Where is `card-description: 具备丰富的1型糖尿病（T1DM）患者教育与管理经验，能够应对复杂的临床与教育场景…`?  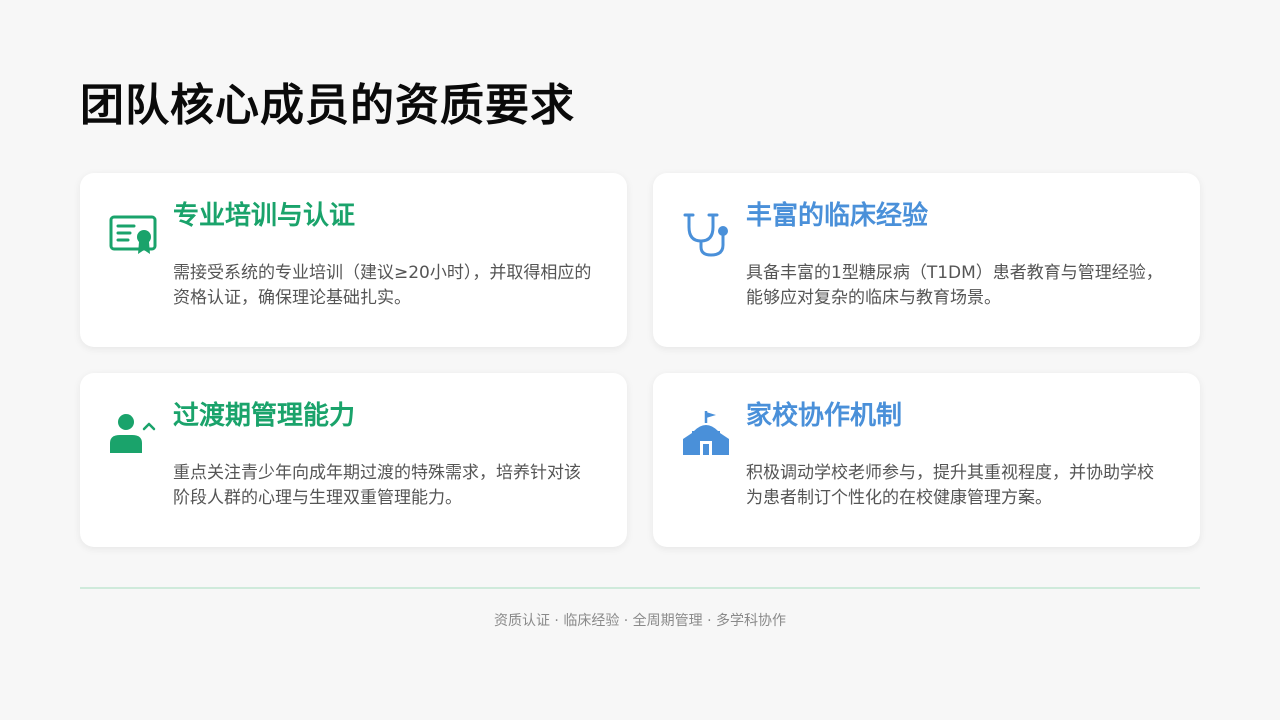 card-description: 具备丰富的1型糖尿病（T1DM）患者教育与管理经验，能够应对复杂的临床与教育场景… is located at coordinates (954, 285).